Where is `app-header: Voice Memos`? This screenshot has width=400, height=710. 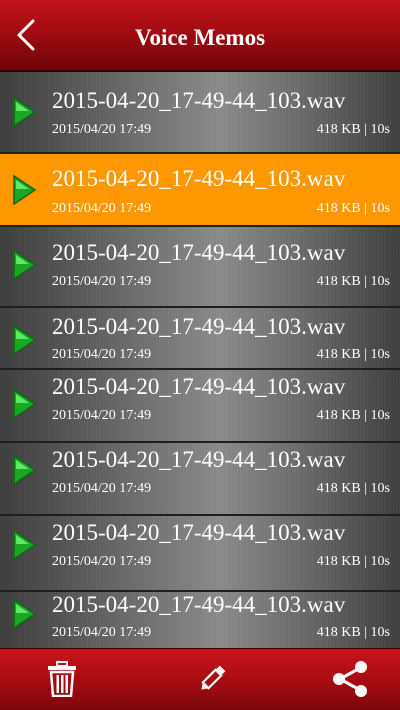 app-header: Voice Memos is located at coordinates (200, 36).